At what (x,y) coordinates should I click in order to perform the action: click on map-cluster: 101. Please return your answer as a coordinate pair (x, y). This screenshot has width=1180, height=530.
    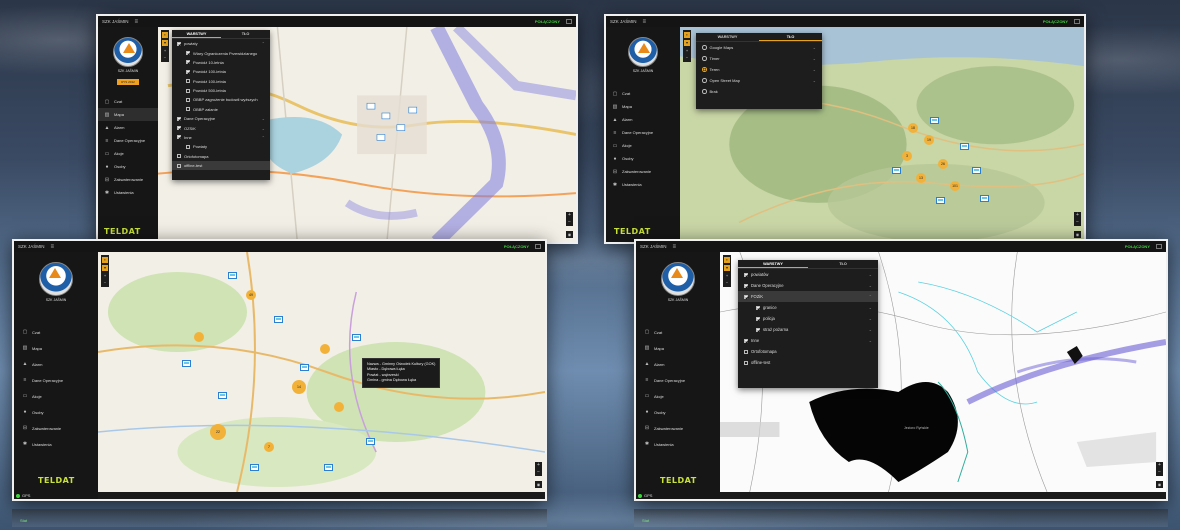
    Looking at the image, I should click on (955, 186).